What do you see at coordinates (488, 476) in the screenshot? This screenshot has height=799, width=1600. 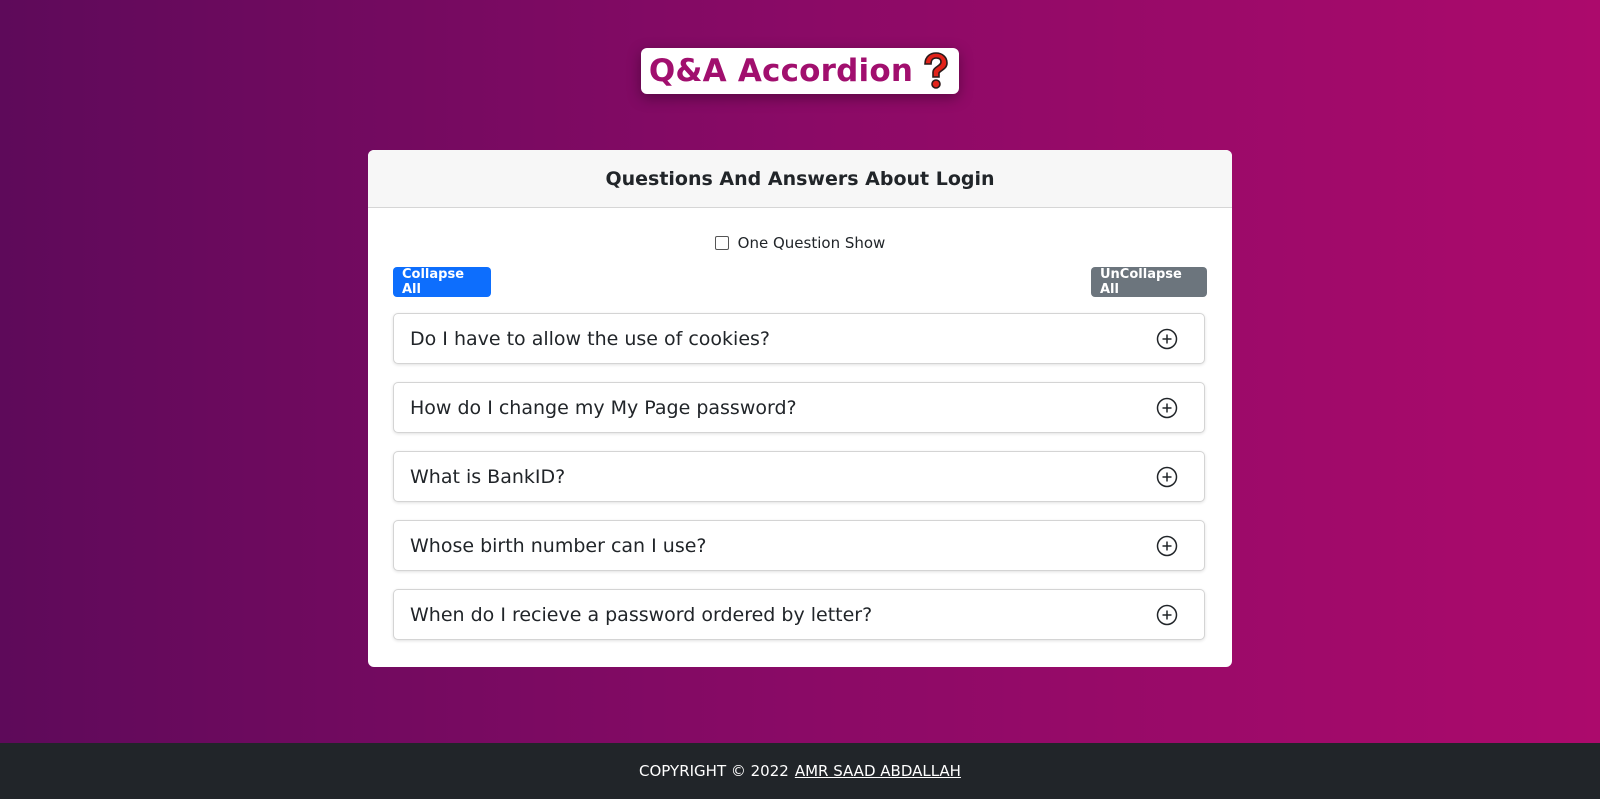 I see `question-text: What is BankID?` at bounding box center [488, 476].